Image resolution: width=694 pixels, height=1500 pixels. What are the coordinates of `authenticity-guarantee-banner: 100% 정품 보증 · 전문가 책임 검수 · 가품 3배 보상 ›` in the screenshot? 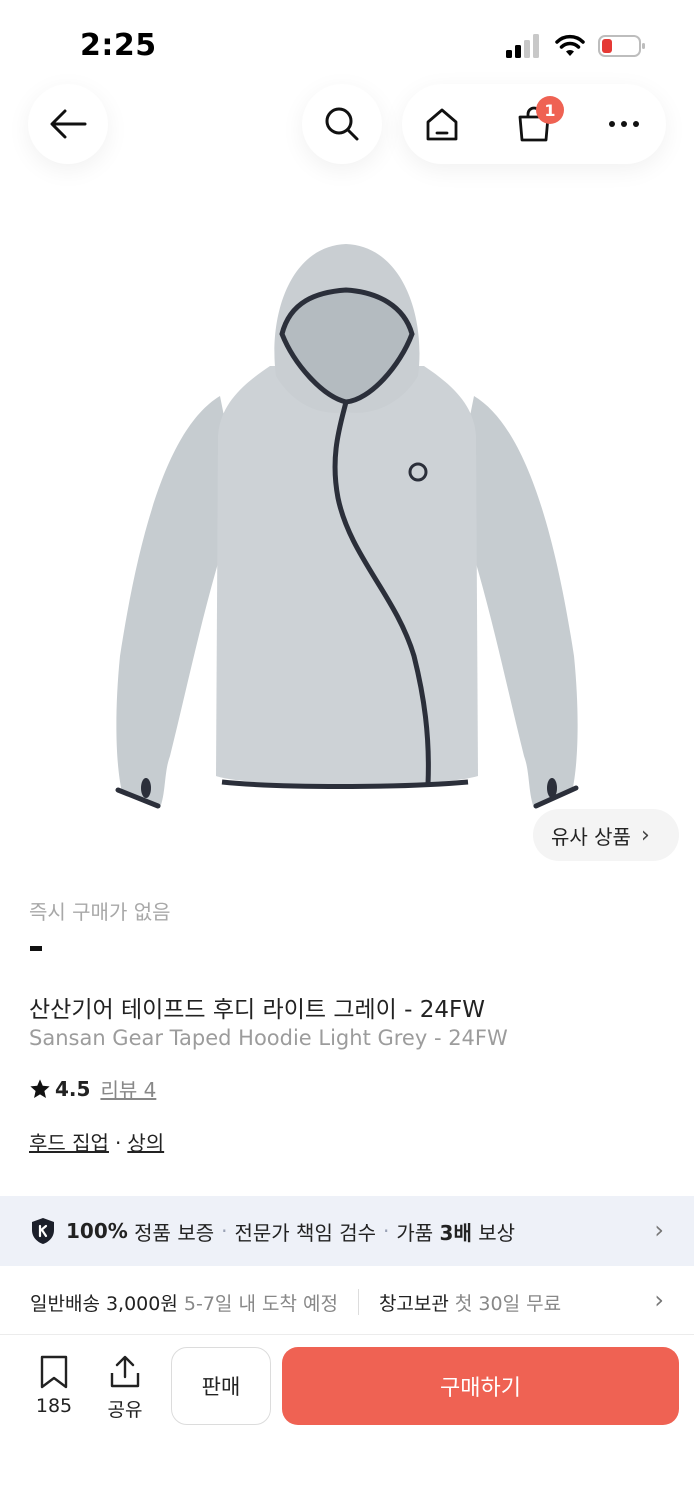 It's located at (347, 1231).